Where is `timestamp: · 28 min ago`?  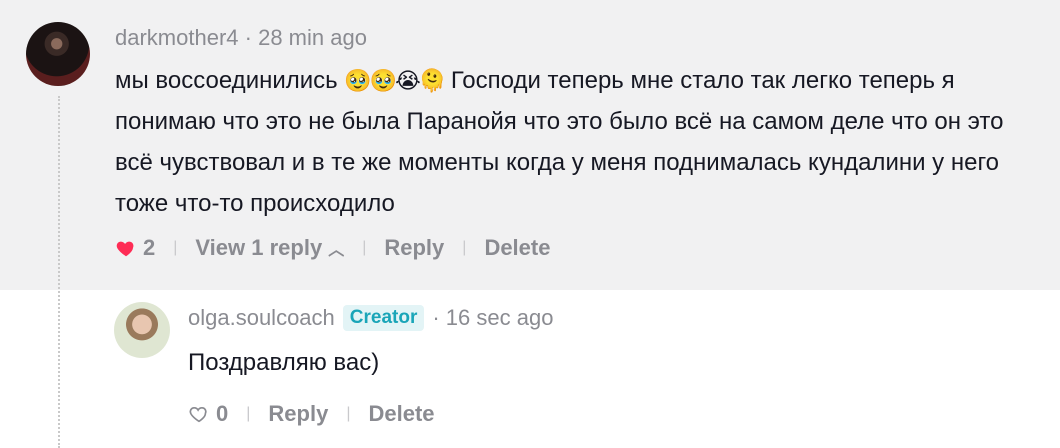 timestamp: · 28 min ago is located at coordinates (305, 37).